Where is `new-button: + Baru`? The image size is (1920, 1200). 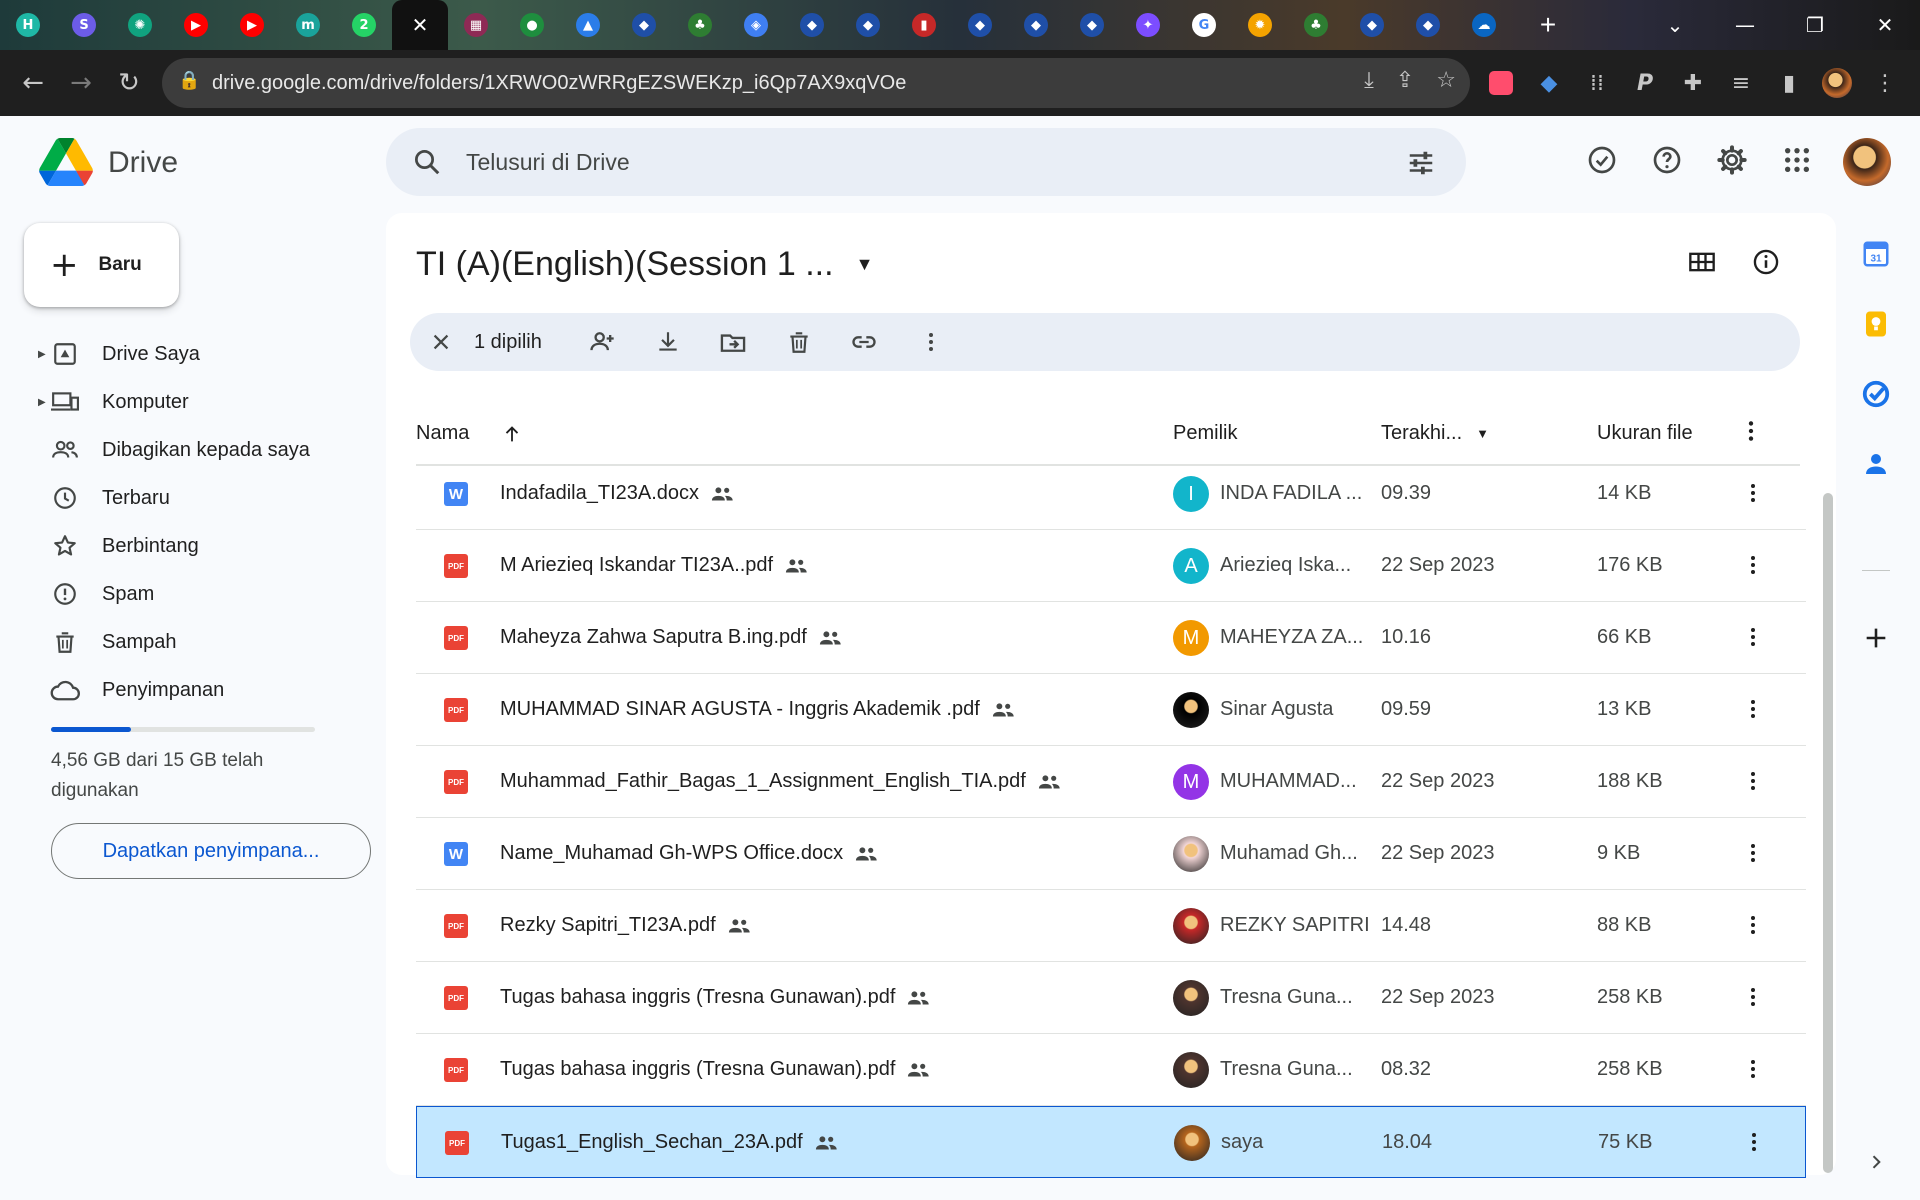 new-button: + Baru is located at coordinates (101, 265).